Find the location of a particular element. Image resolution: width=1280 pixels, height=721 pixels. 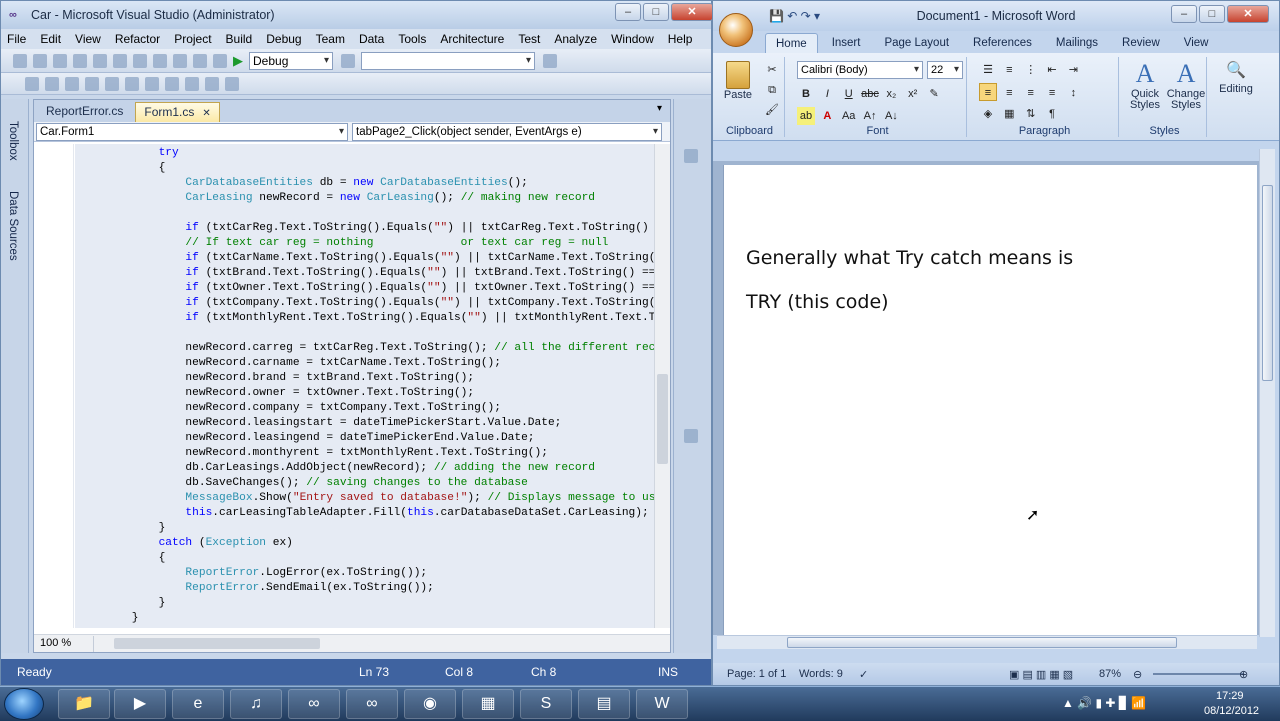

office-button-icon is located at coordinates (736, 30).